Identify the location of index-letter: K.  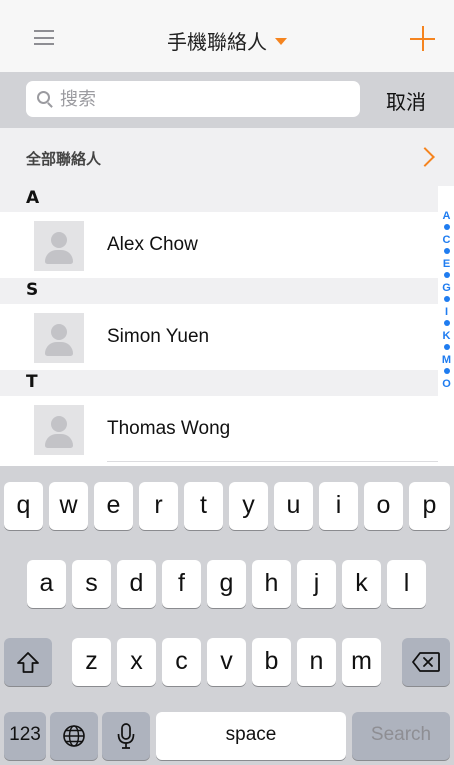
(446, 336).